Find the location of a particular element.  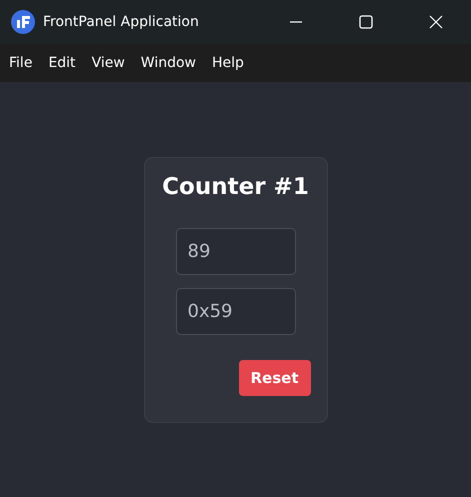

input-field: 0x59 is located at coordinates (236, 311).